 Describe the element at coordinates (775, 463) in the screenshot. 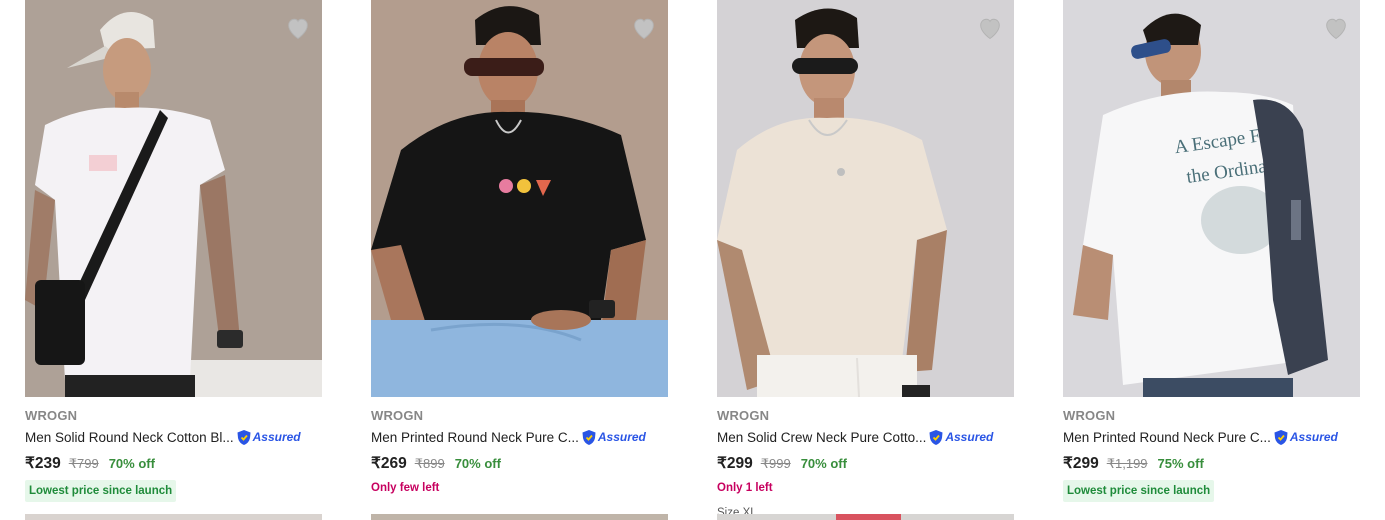

I see `original-price: ₹999` at that location.